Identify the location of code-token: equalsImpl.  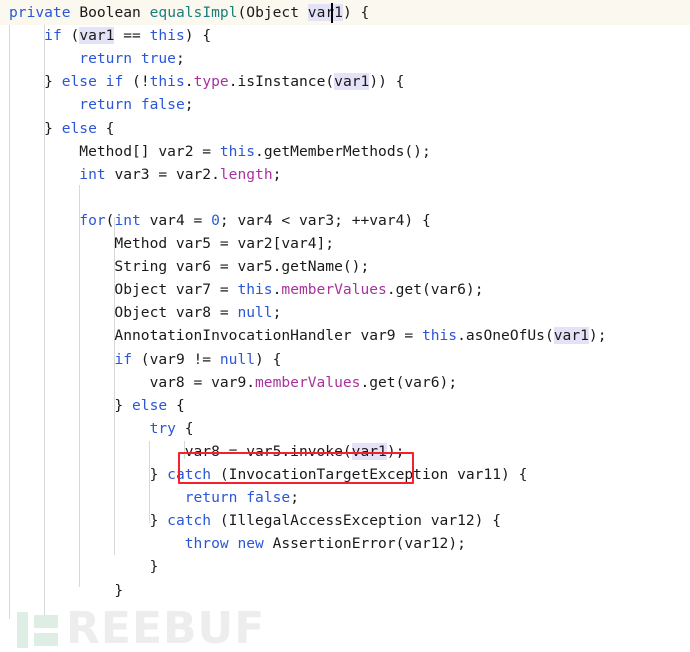
(193, 12).